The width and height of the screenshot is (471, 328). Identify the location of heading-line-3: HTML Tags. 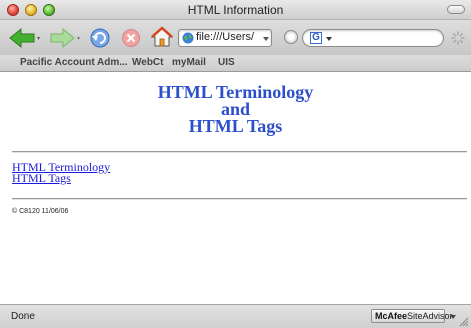
(235, 126).